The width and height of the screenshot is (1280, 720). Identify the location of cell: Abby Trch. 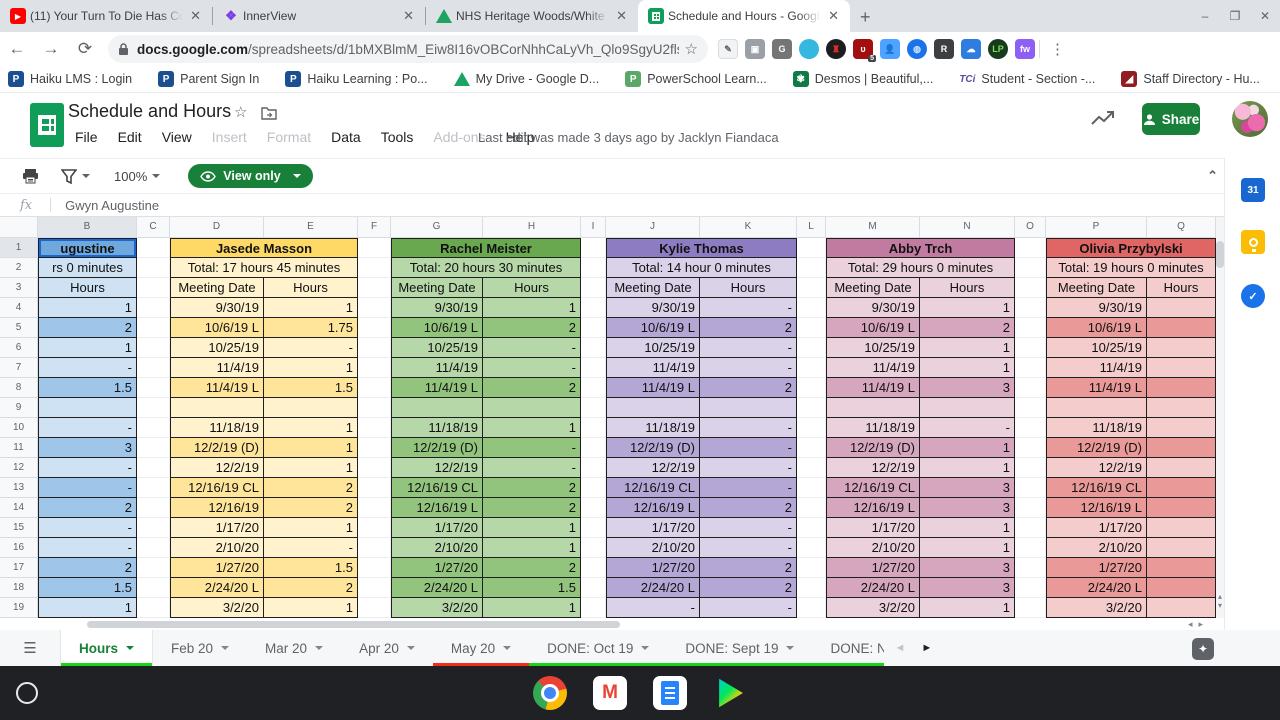
(920, 248).